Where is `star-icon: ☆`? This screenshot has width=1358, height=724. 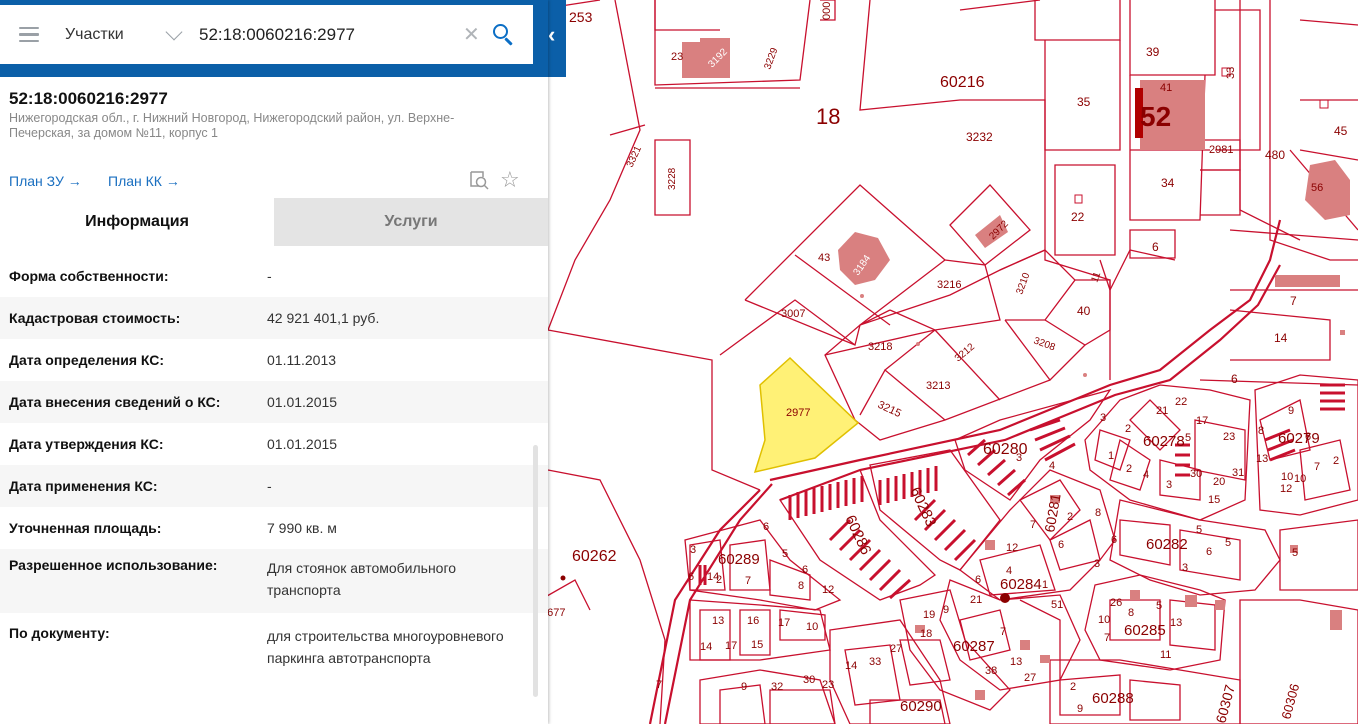 star-icon: ☆ is located at coordinates (511, 180).